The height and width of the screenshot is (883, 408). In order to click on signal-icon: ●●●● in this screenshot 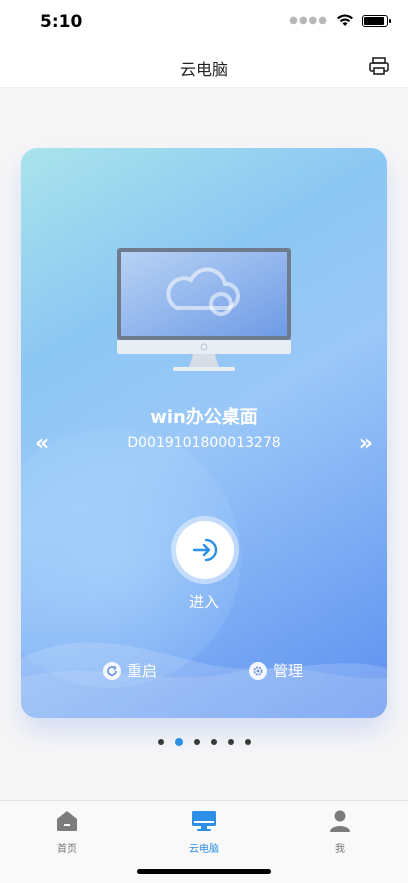, I will do `click(308, 20)`.